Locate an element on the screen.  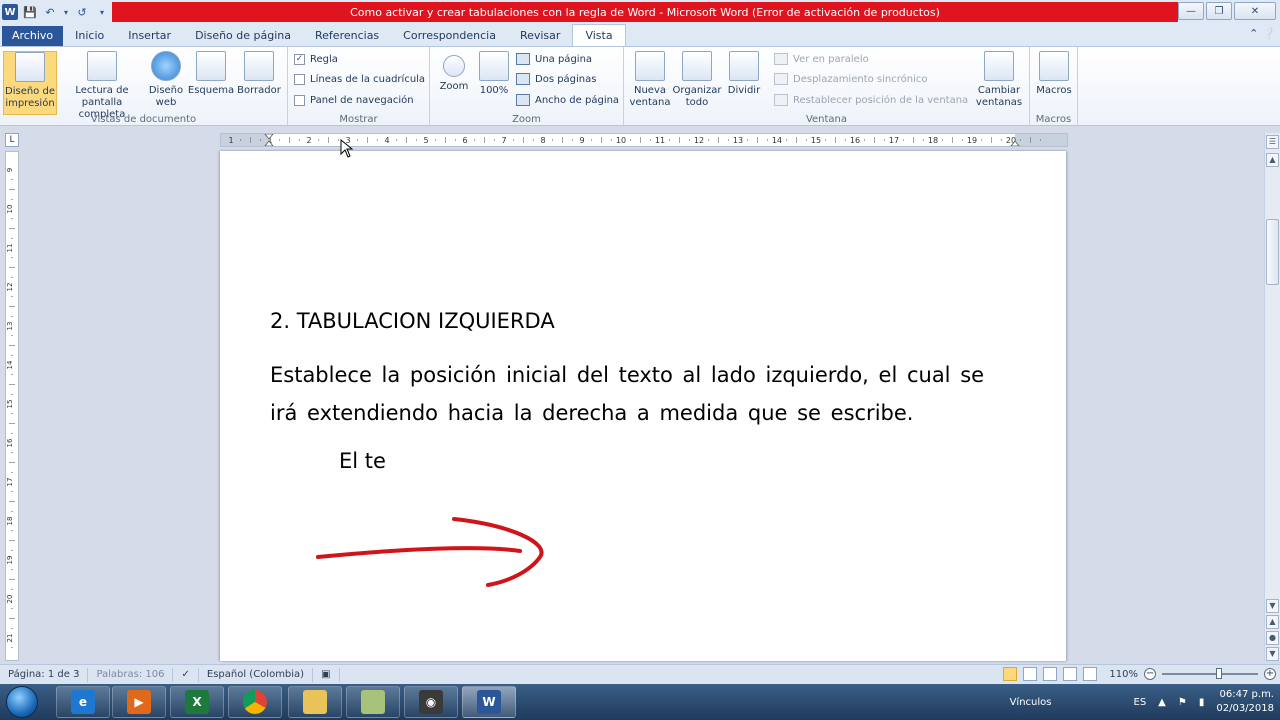
draft-view-icon is located at coordinates (1090, 674).